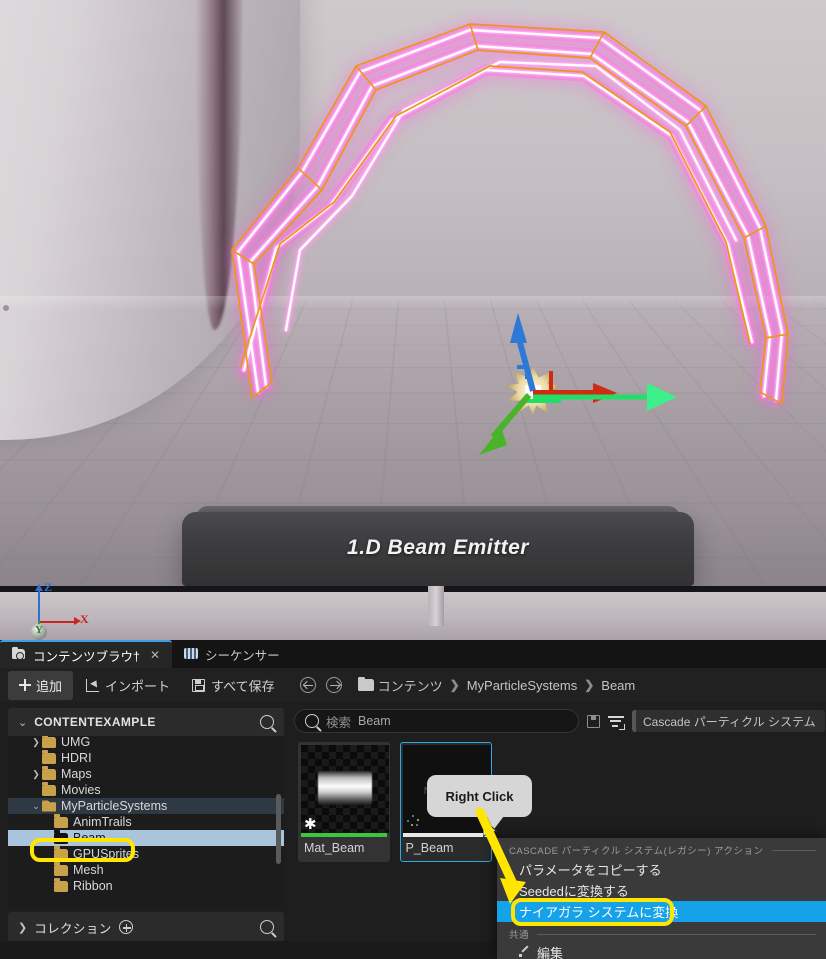 The height and width of the screenshot is (959, 826). I want to click on tree-item-gpusprites: GPUSprites, so click(146, 854).